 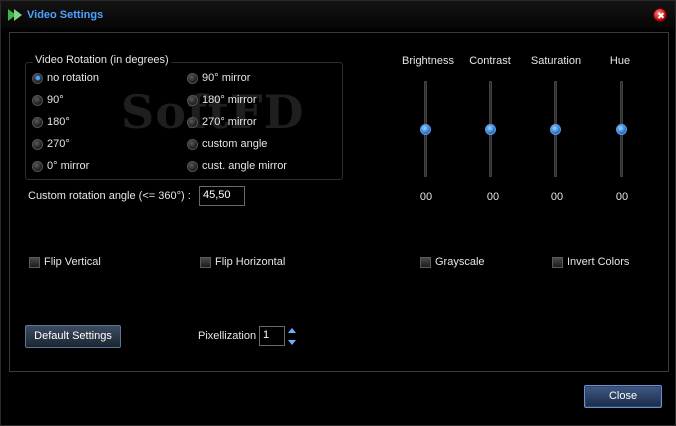 I want to click on pixelization-label: Pixellization, so click(x=227, y=336).